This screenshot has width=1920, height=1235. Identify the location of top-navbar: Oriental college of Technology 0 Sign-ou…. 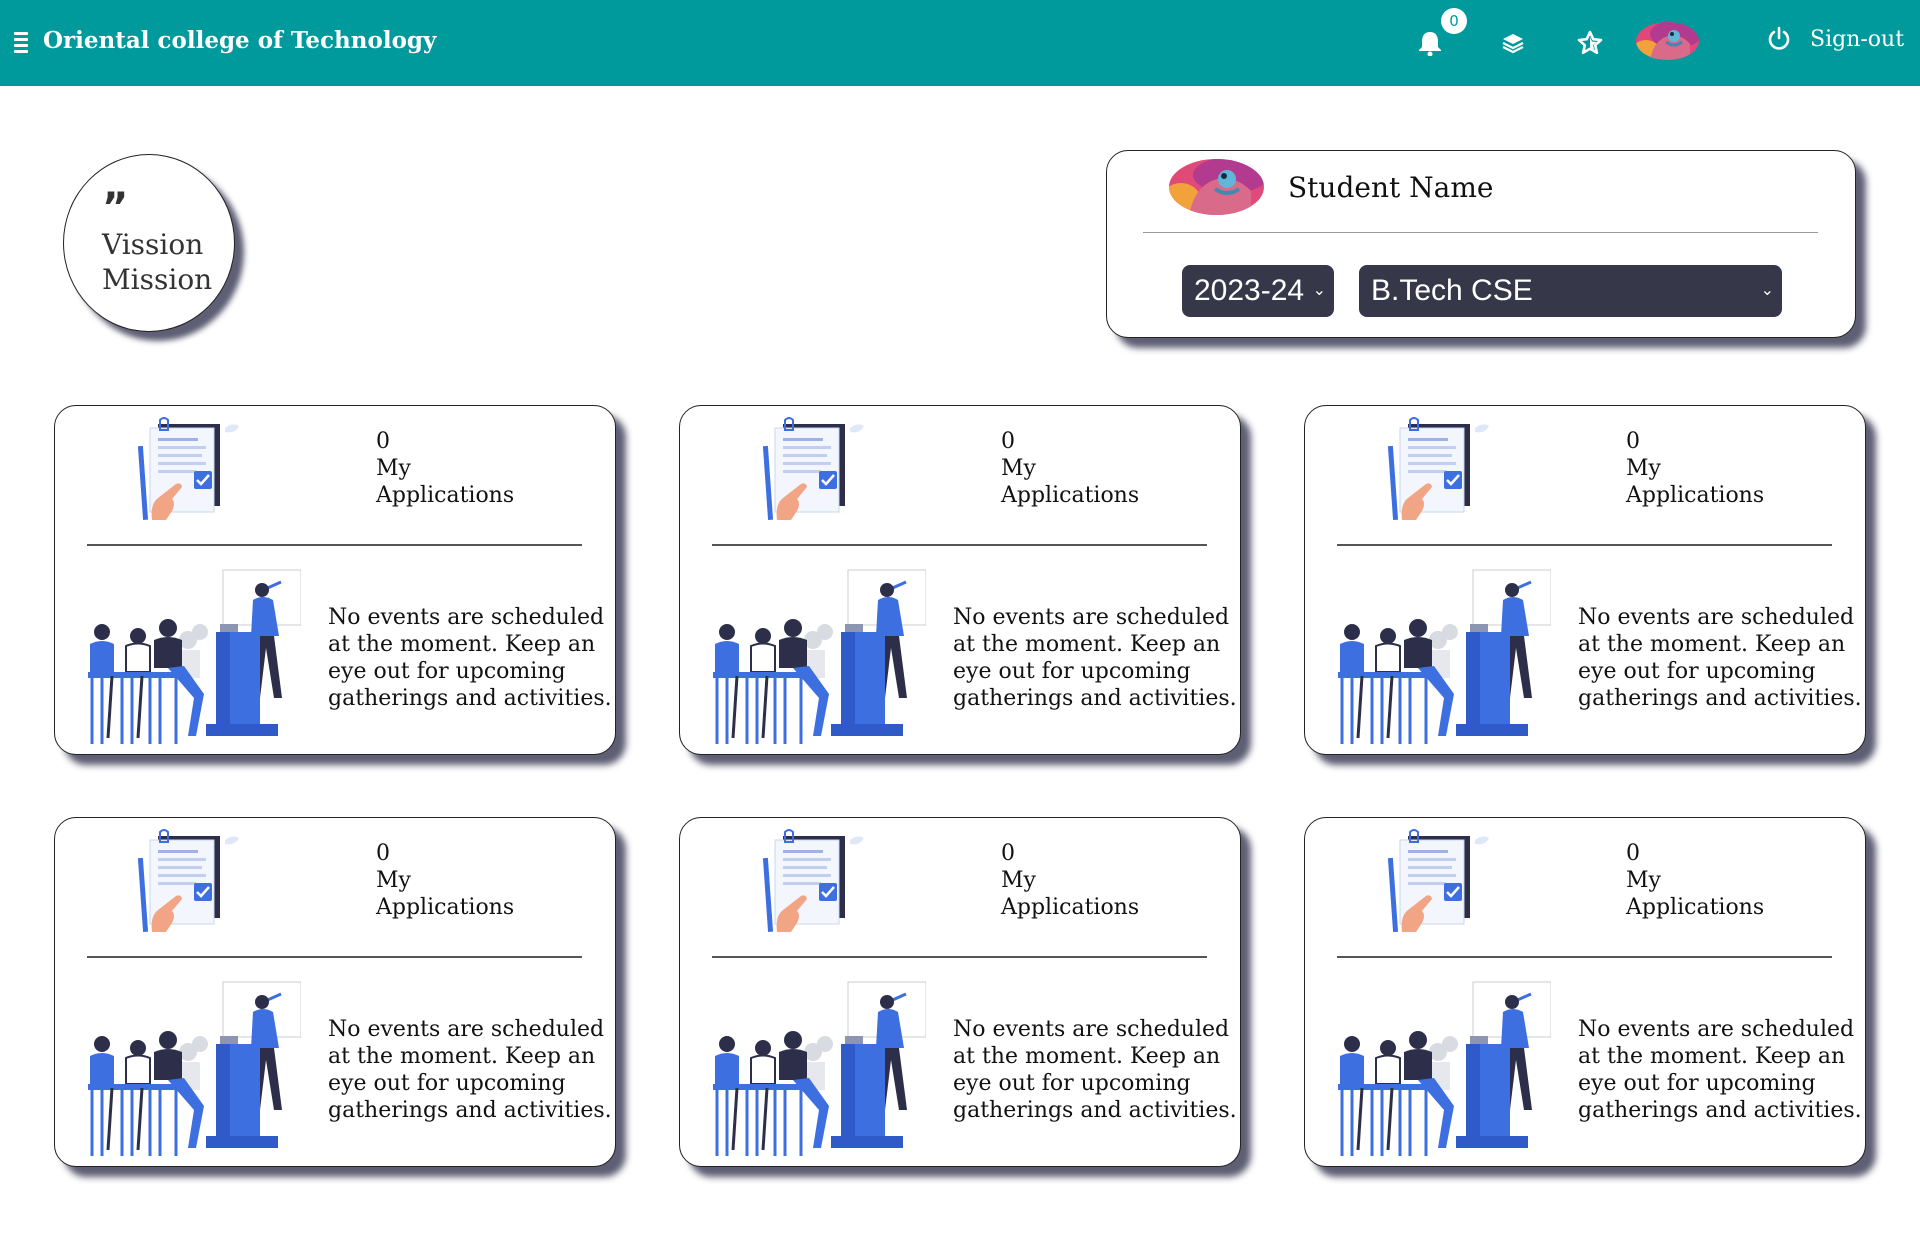
(960, 43).